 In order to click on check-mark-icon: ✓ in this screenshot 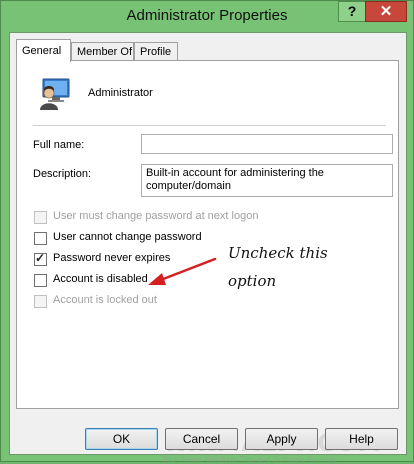, I will do `click(40, 258)`.